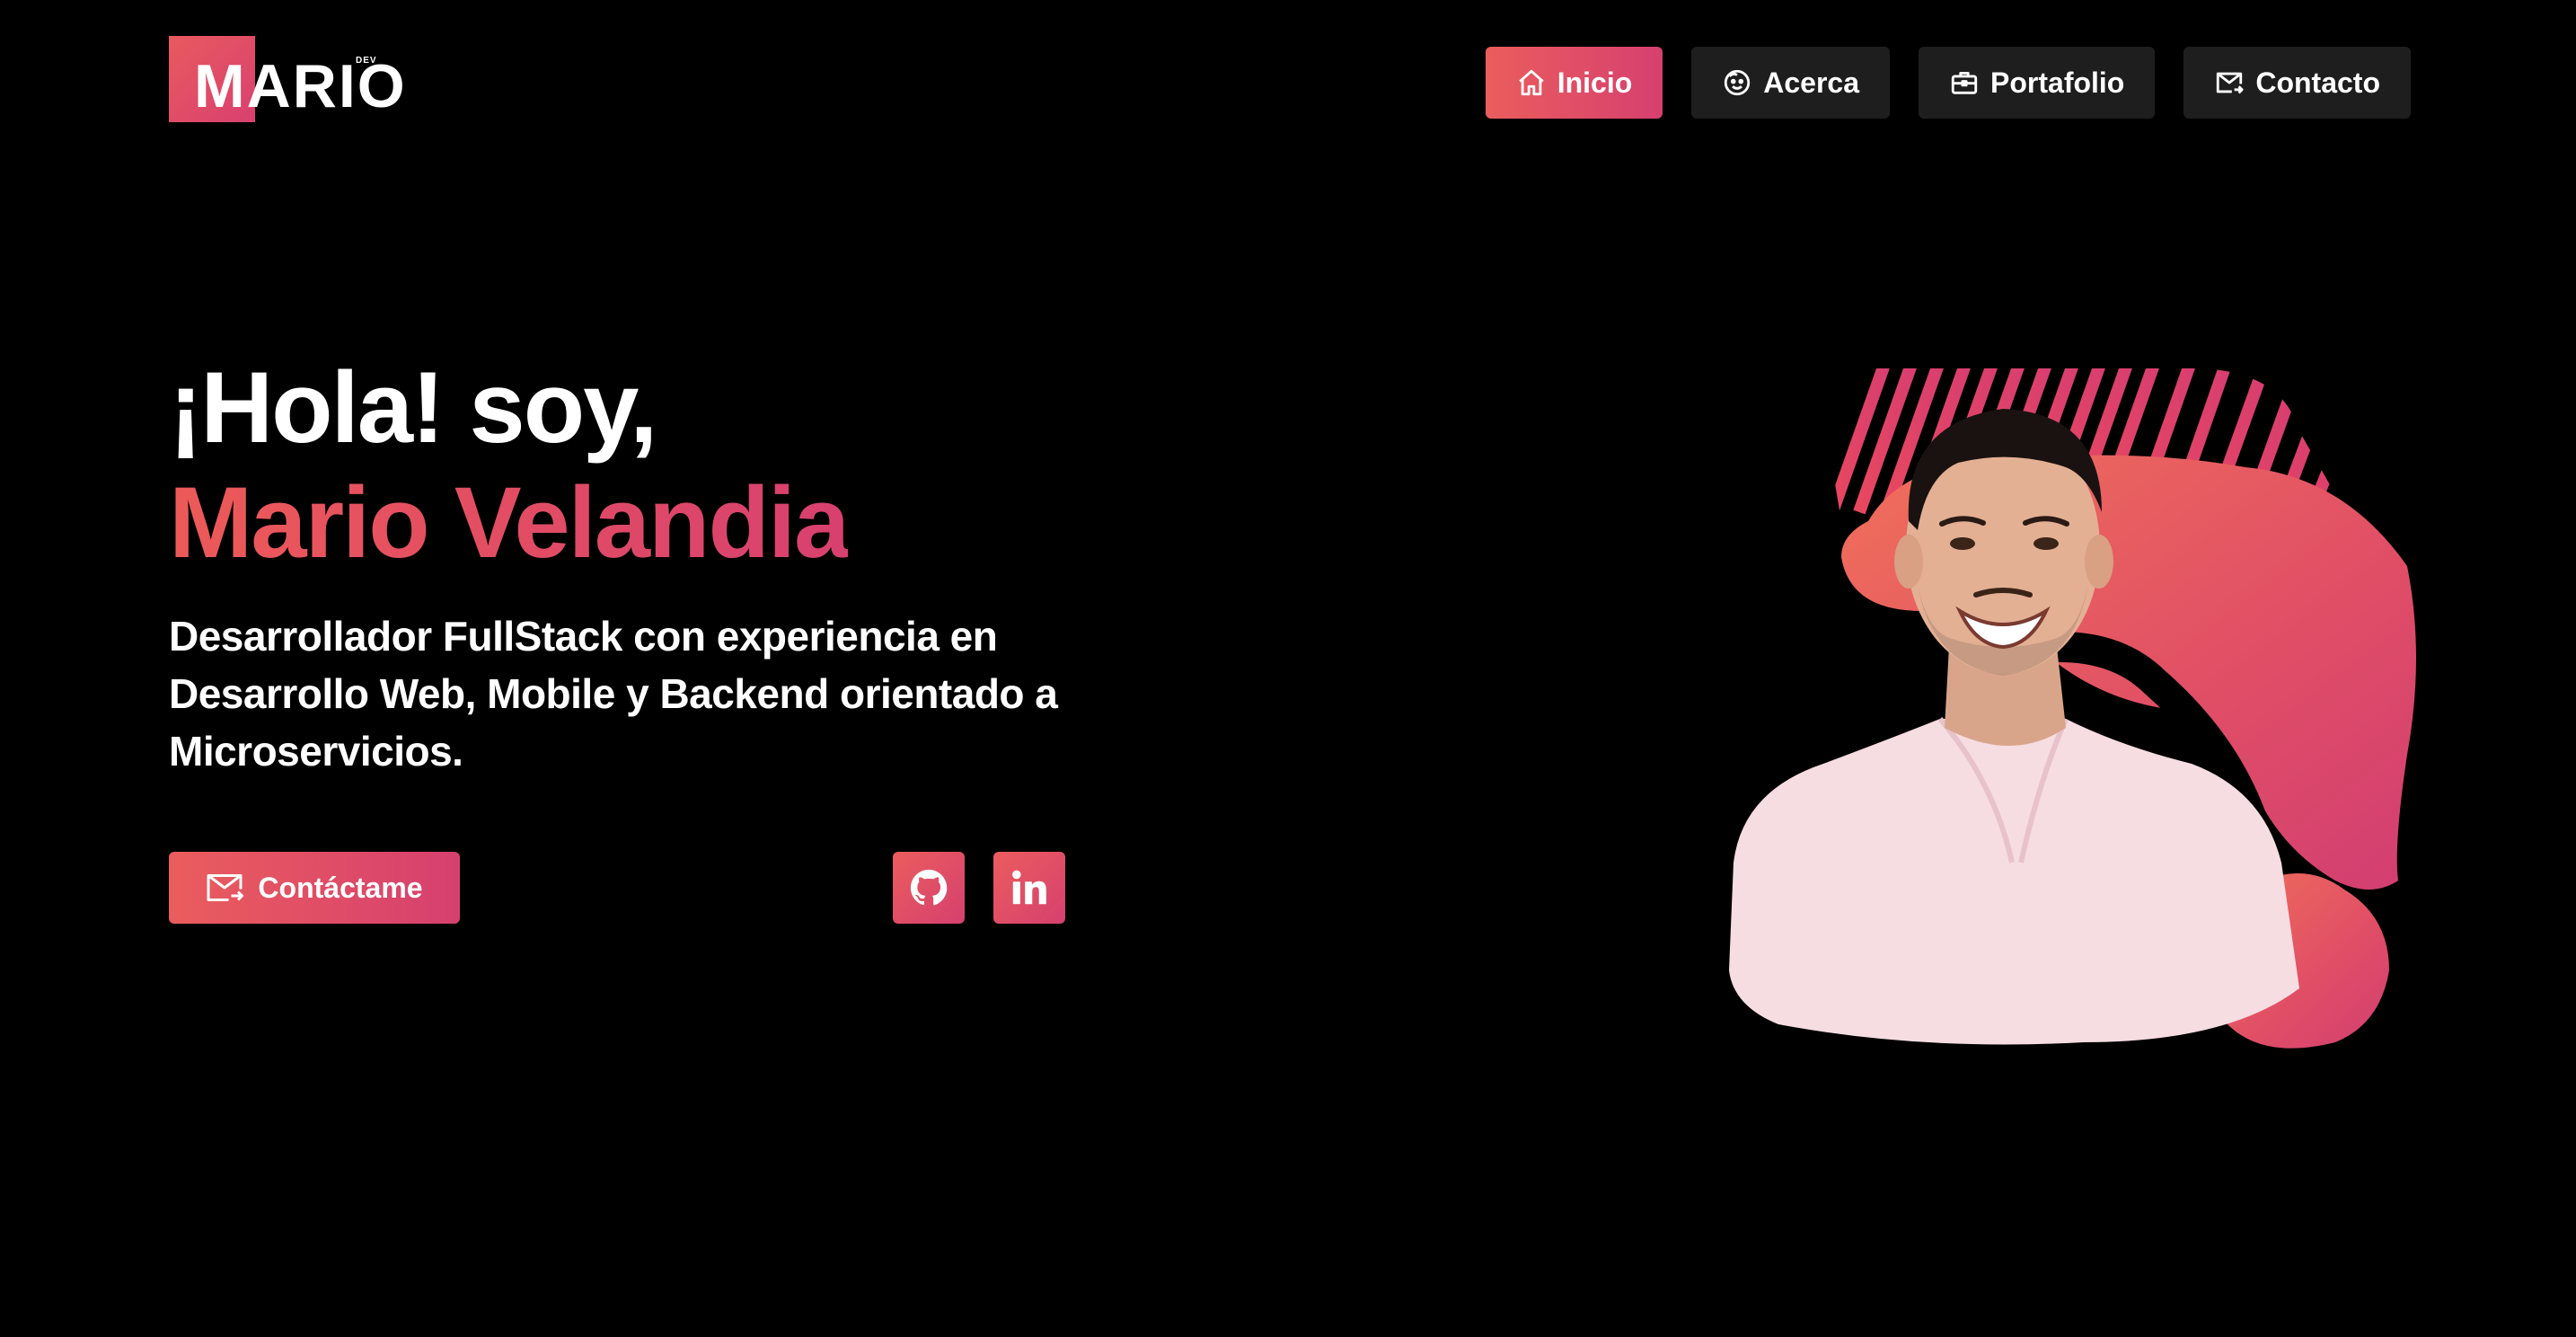  What do you see at coordinates (1811, 82) in the screenshot?
I see `nav-acerca-label: Acerca` at bounding box center [1811, 82].